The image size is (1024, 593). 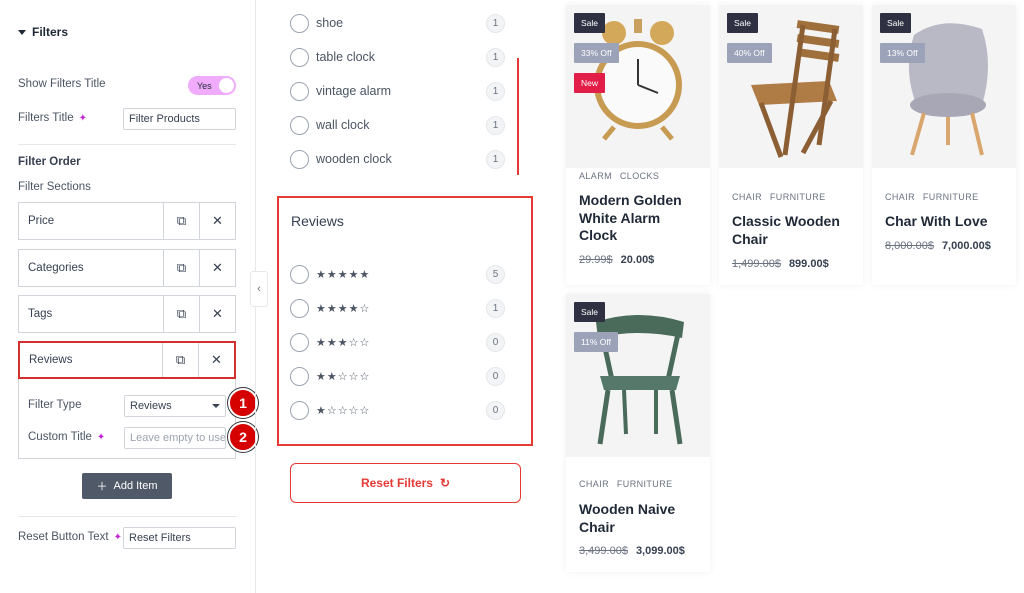 What do you see at coordinates (91, 314) in the screenshot?
I see `repeater-item-title: Tags` at bounding box center [91, 314].